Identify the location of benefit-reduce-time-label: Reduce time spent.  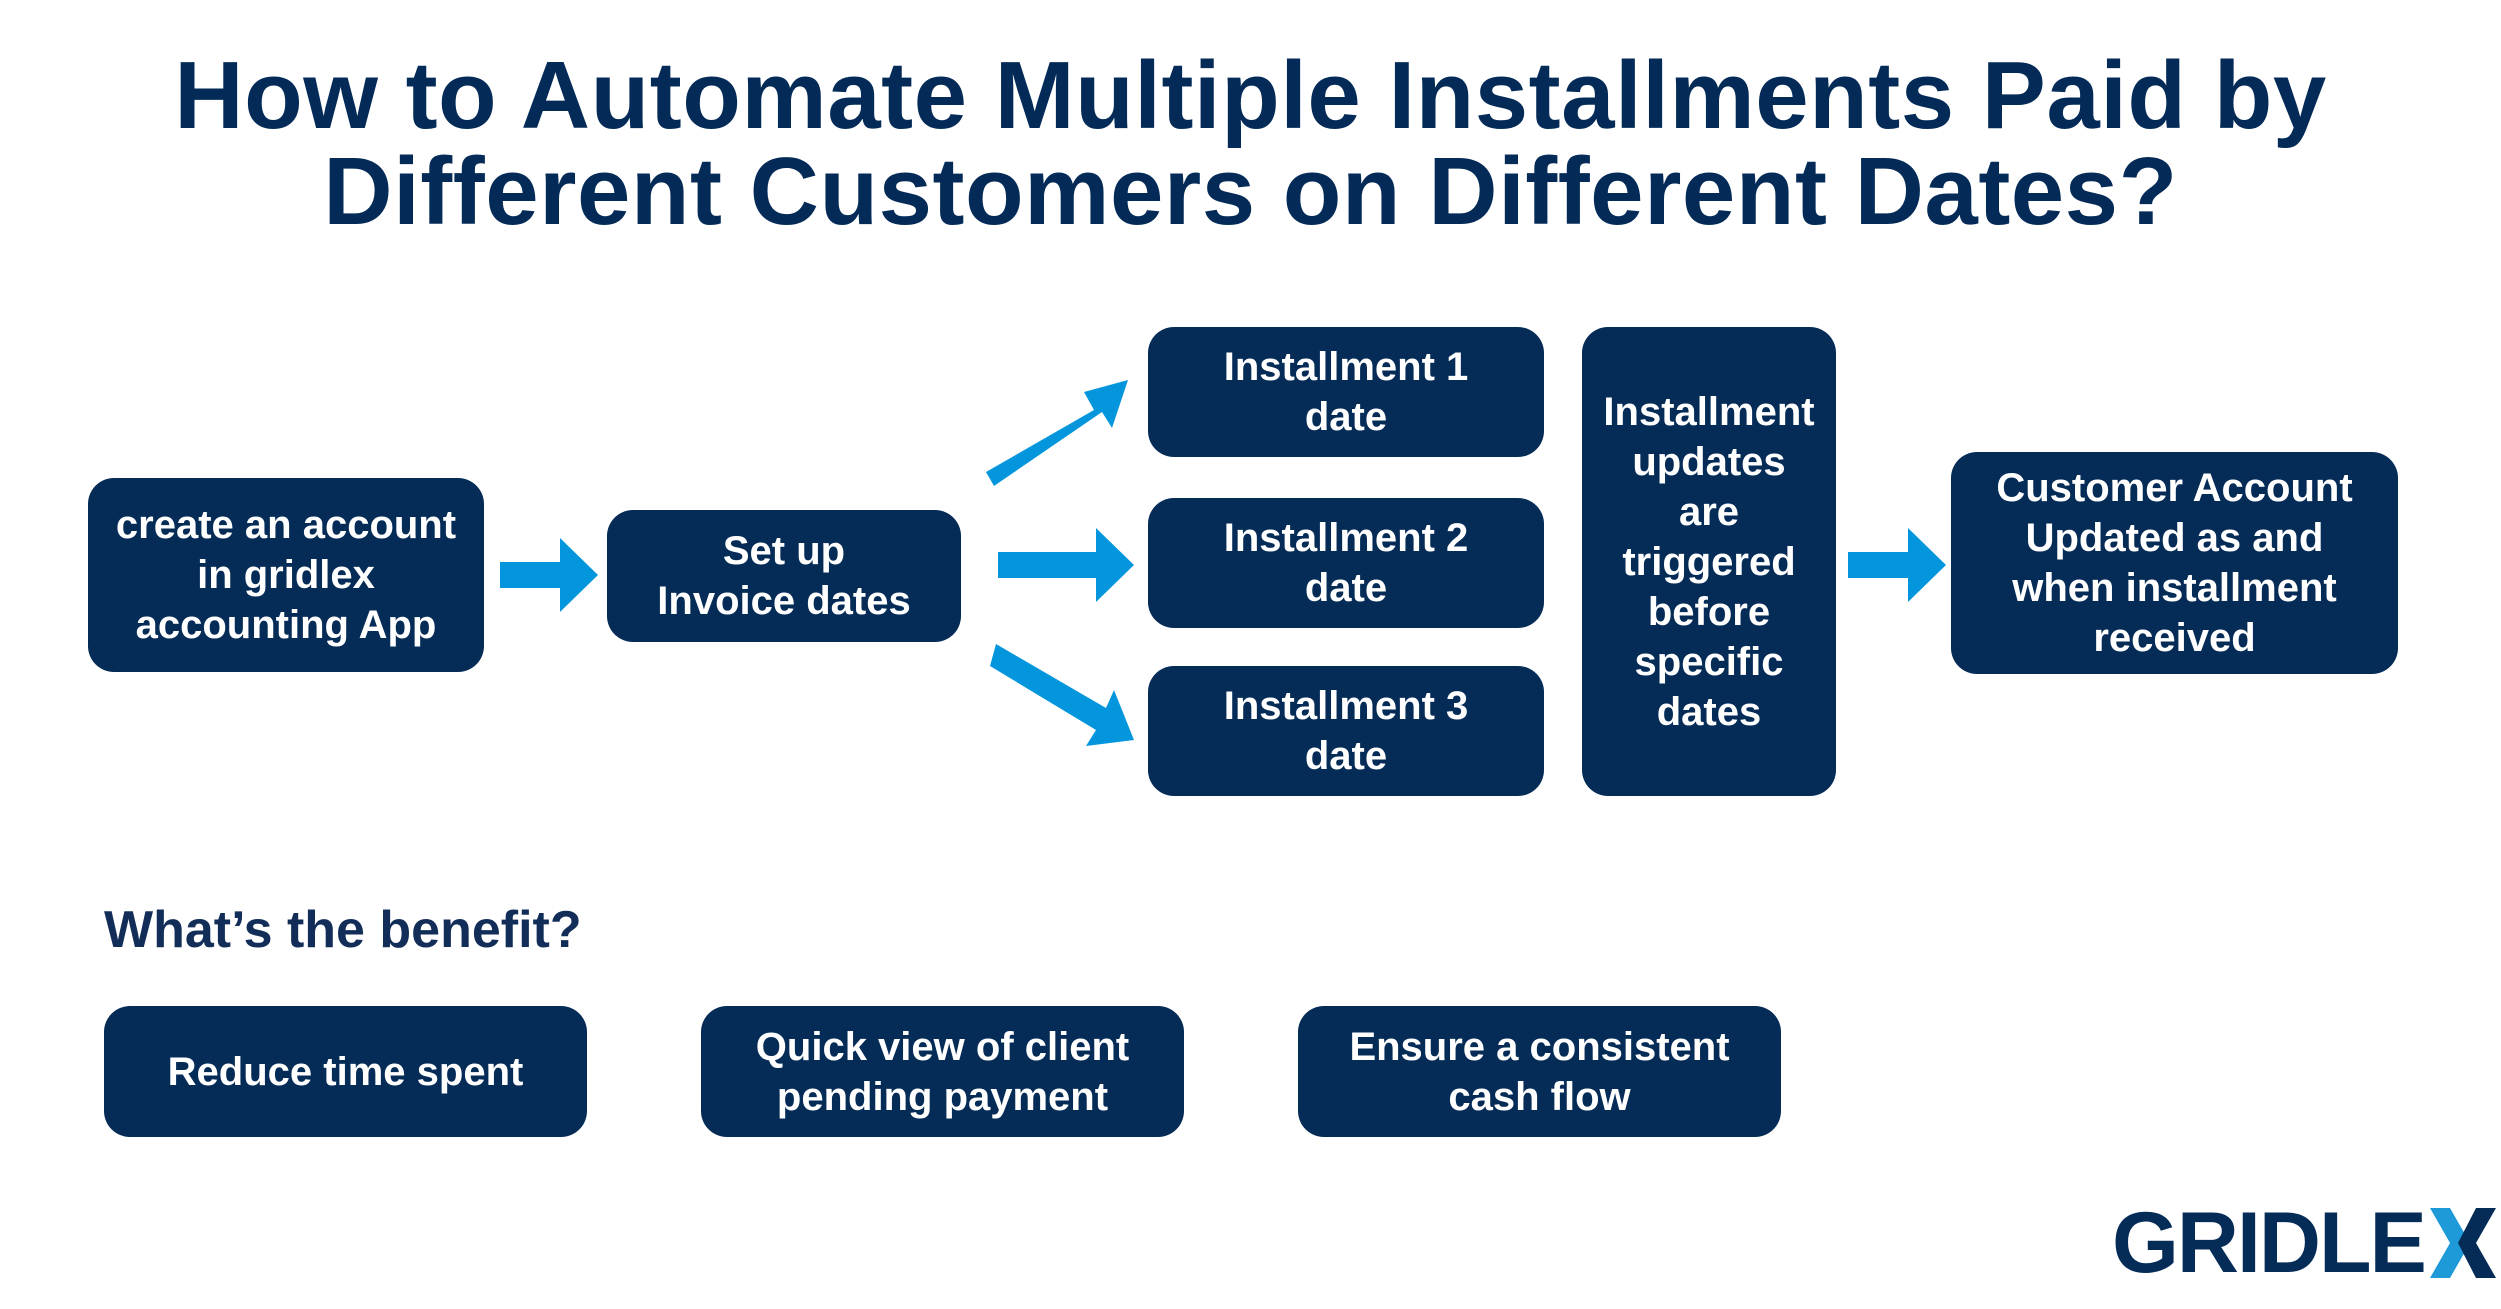
(345, 1071).